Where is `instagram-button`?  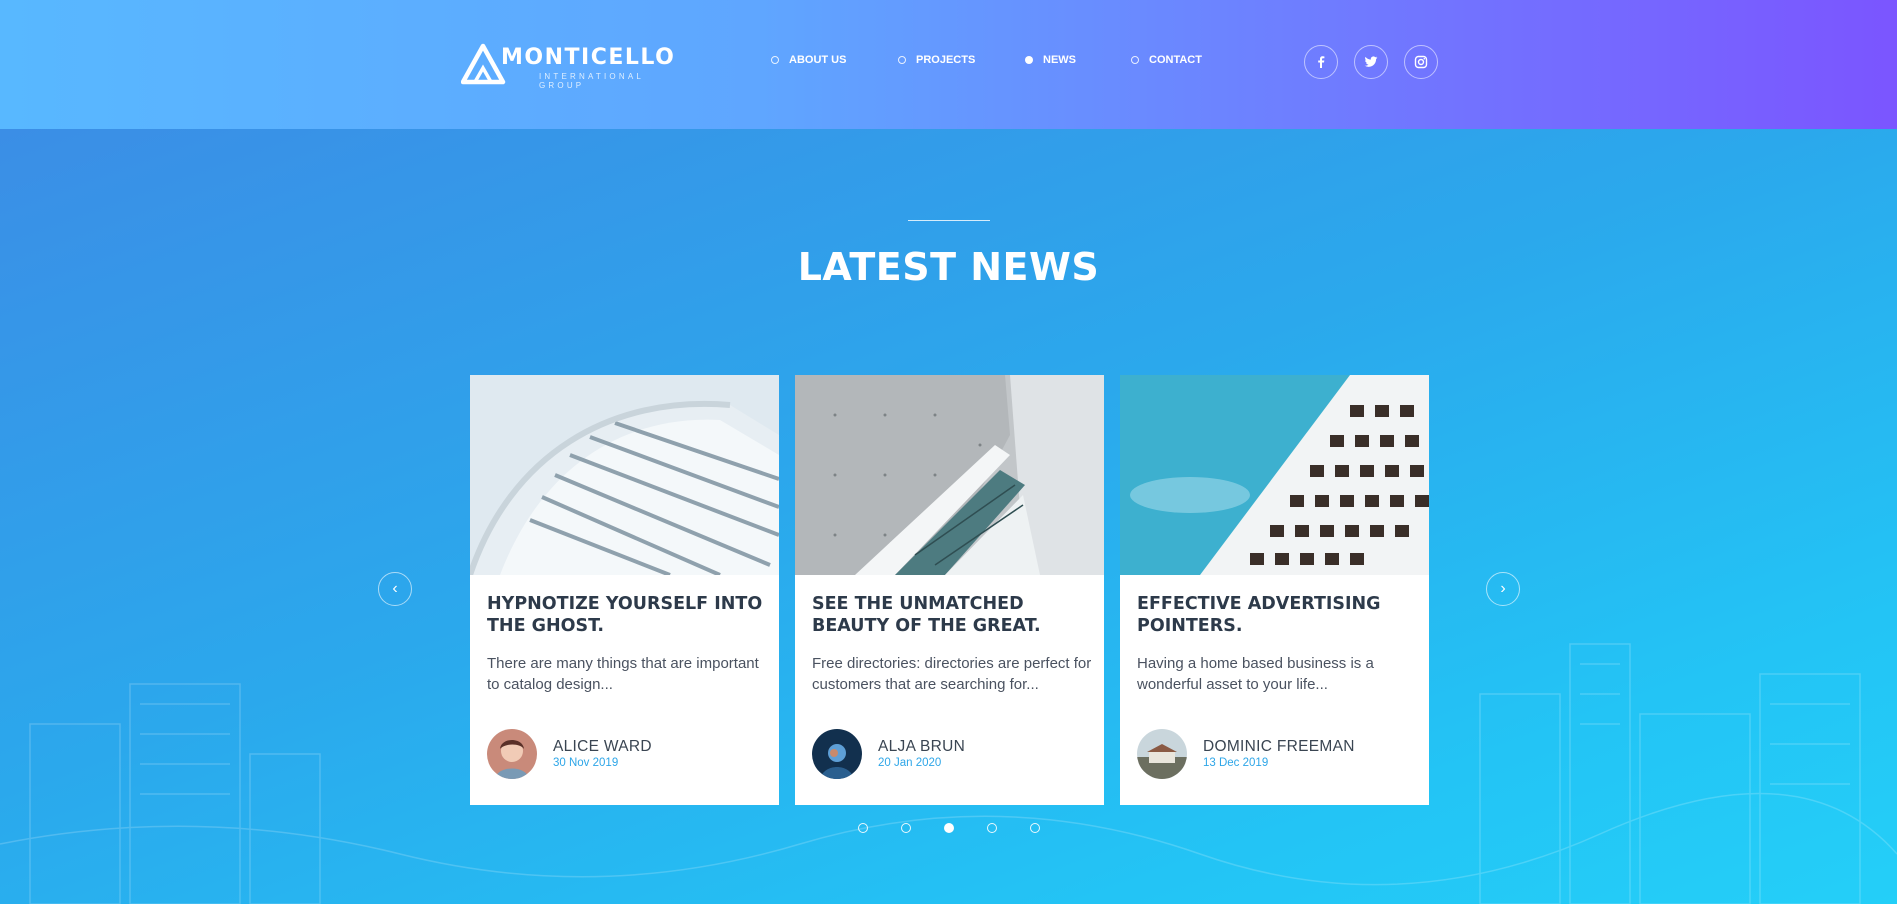
instagram-button is located at coordinates (1421, 62).